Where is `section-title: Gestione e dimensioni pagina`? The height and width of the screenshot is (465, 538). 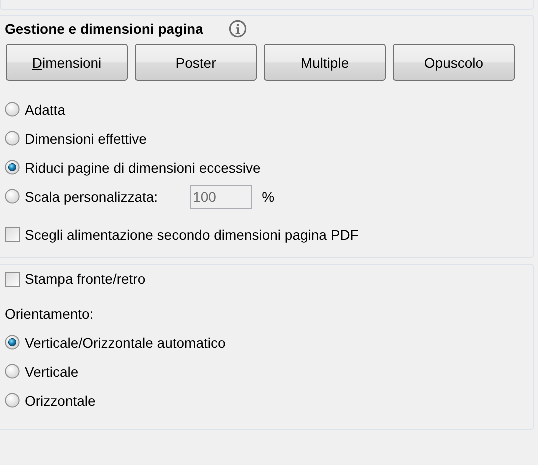 section-title: Gestione e dimensioni pagina is located at coordinates (104, 29).